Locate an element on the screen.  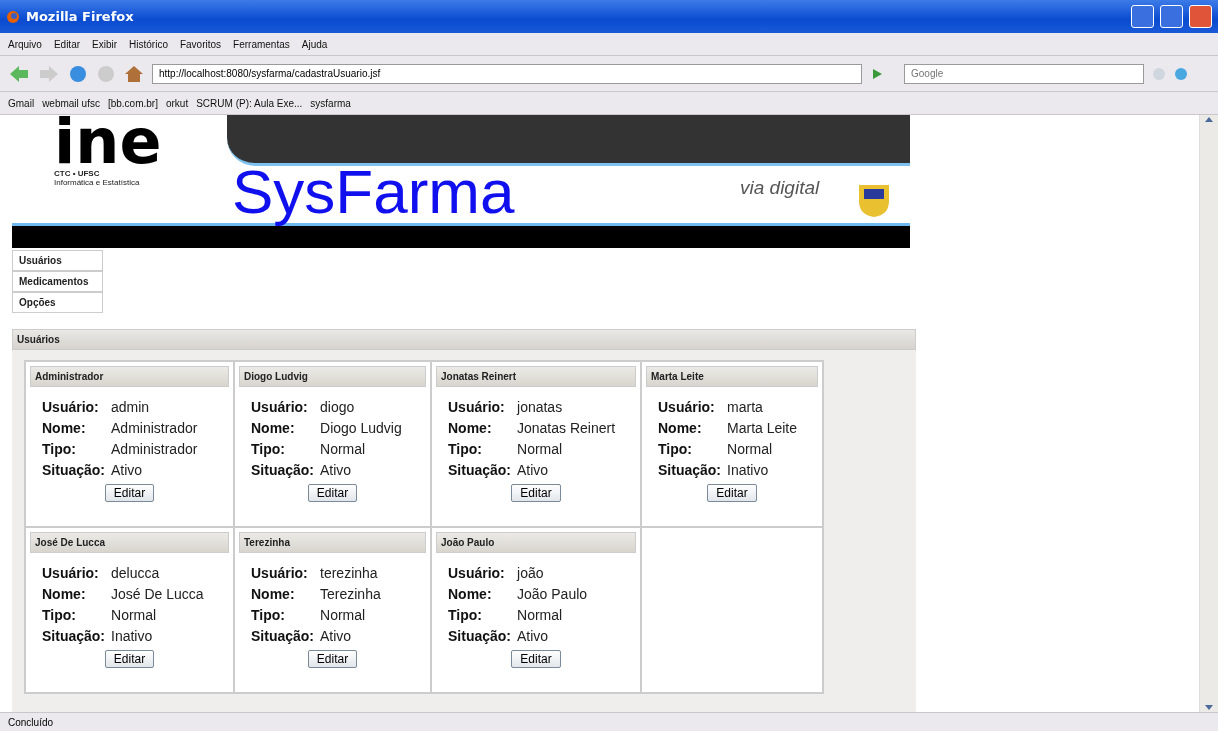
field-value: jonatas is located at coordinates (540, 407).